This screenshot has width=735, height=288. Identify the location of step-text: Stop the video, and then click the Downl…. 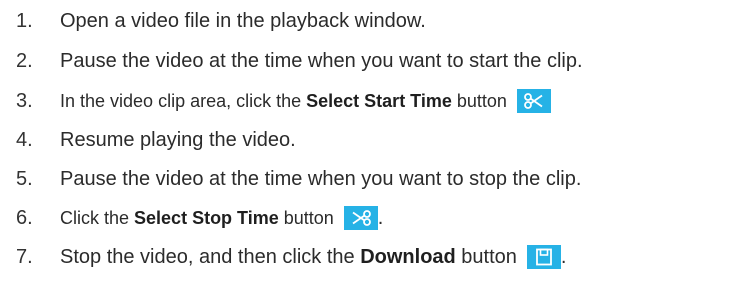
(288, 257).